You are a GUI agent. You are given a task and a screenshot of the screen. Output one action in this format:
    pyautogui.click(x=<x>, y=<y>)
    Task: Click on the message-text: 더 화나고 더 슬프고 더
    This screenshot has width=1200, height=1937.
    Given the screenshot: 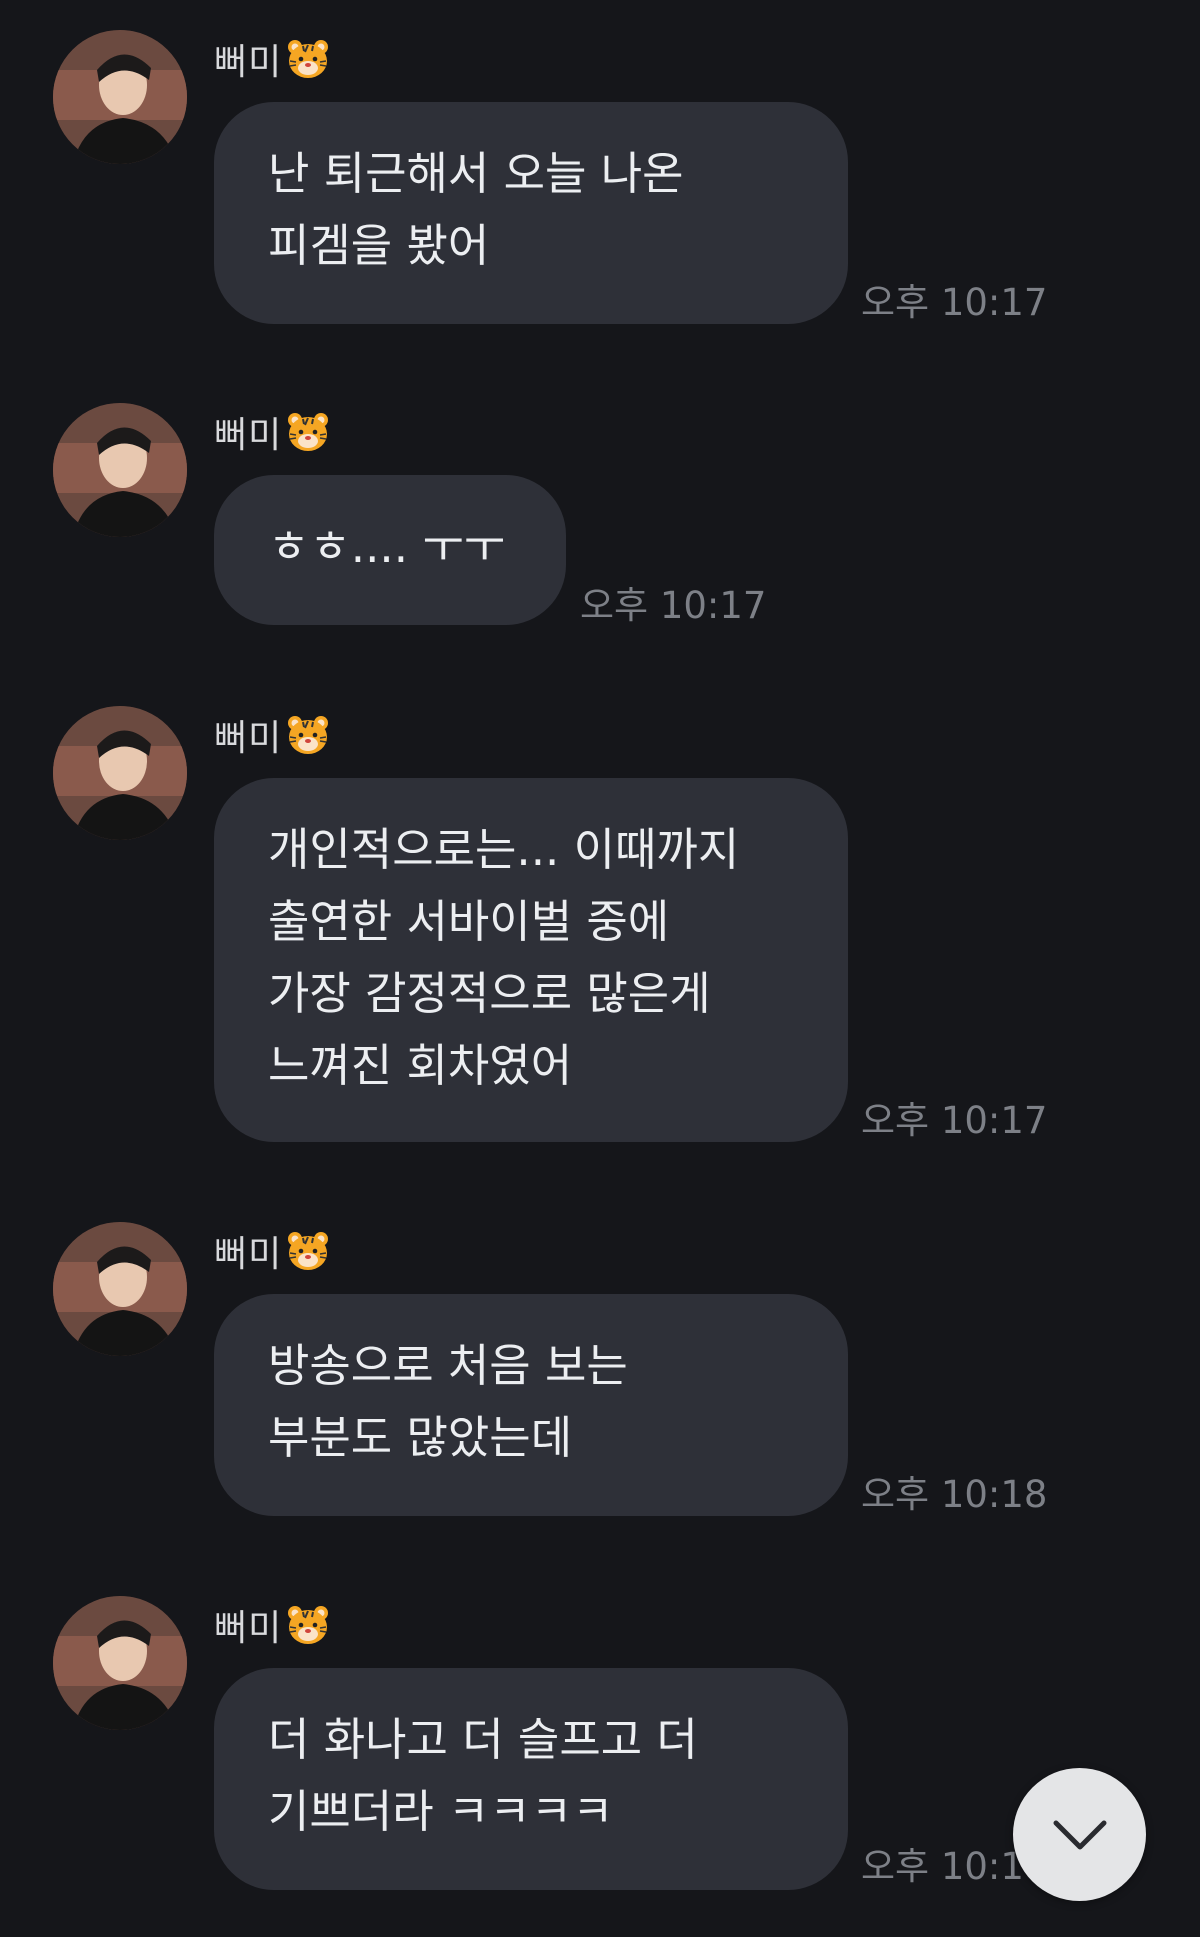 What is the action you would take?
    pyautogui.click(x=483, y=1739)
    